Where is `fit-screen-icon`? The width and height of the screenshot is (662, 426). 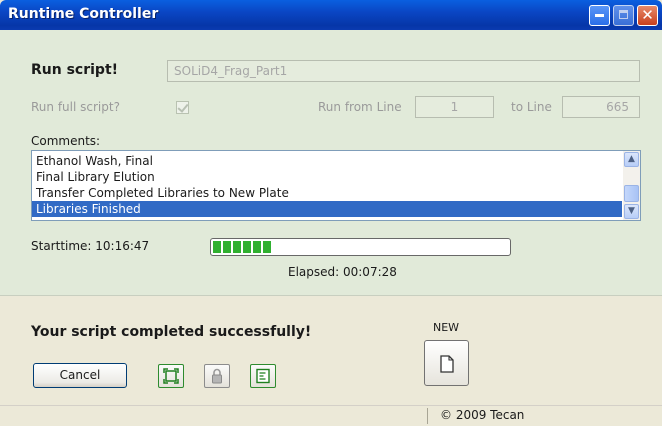 fit-screen-icon is located at coordinates (171, 376).